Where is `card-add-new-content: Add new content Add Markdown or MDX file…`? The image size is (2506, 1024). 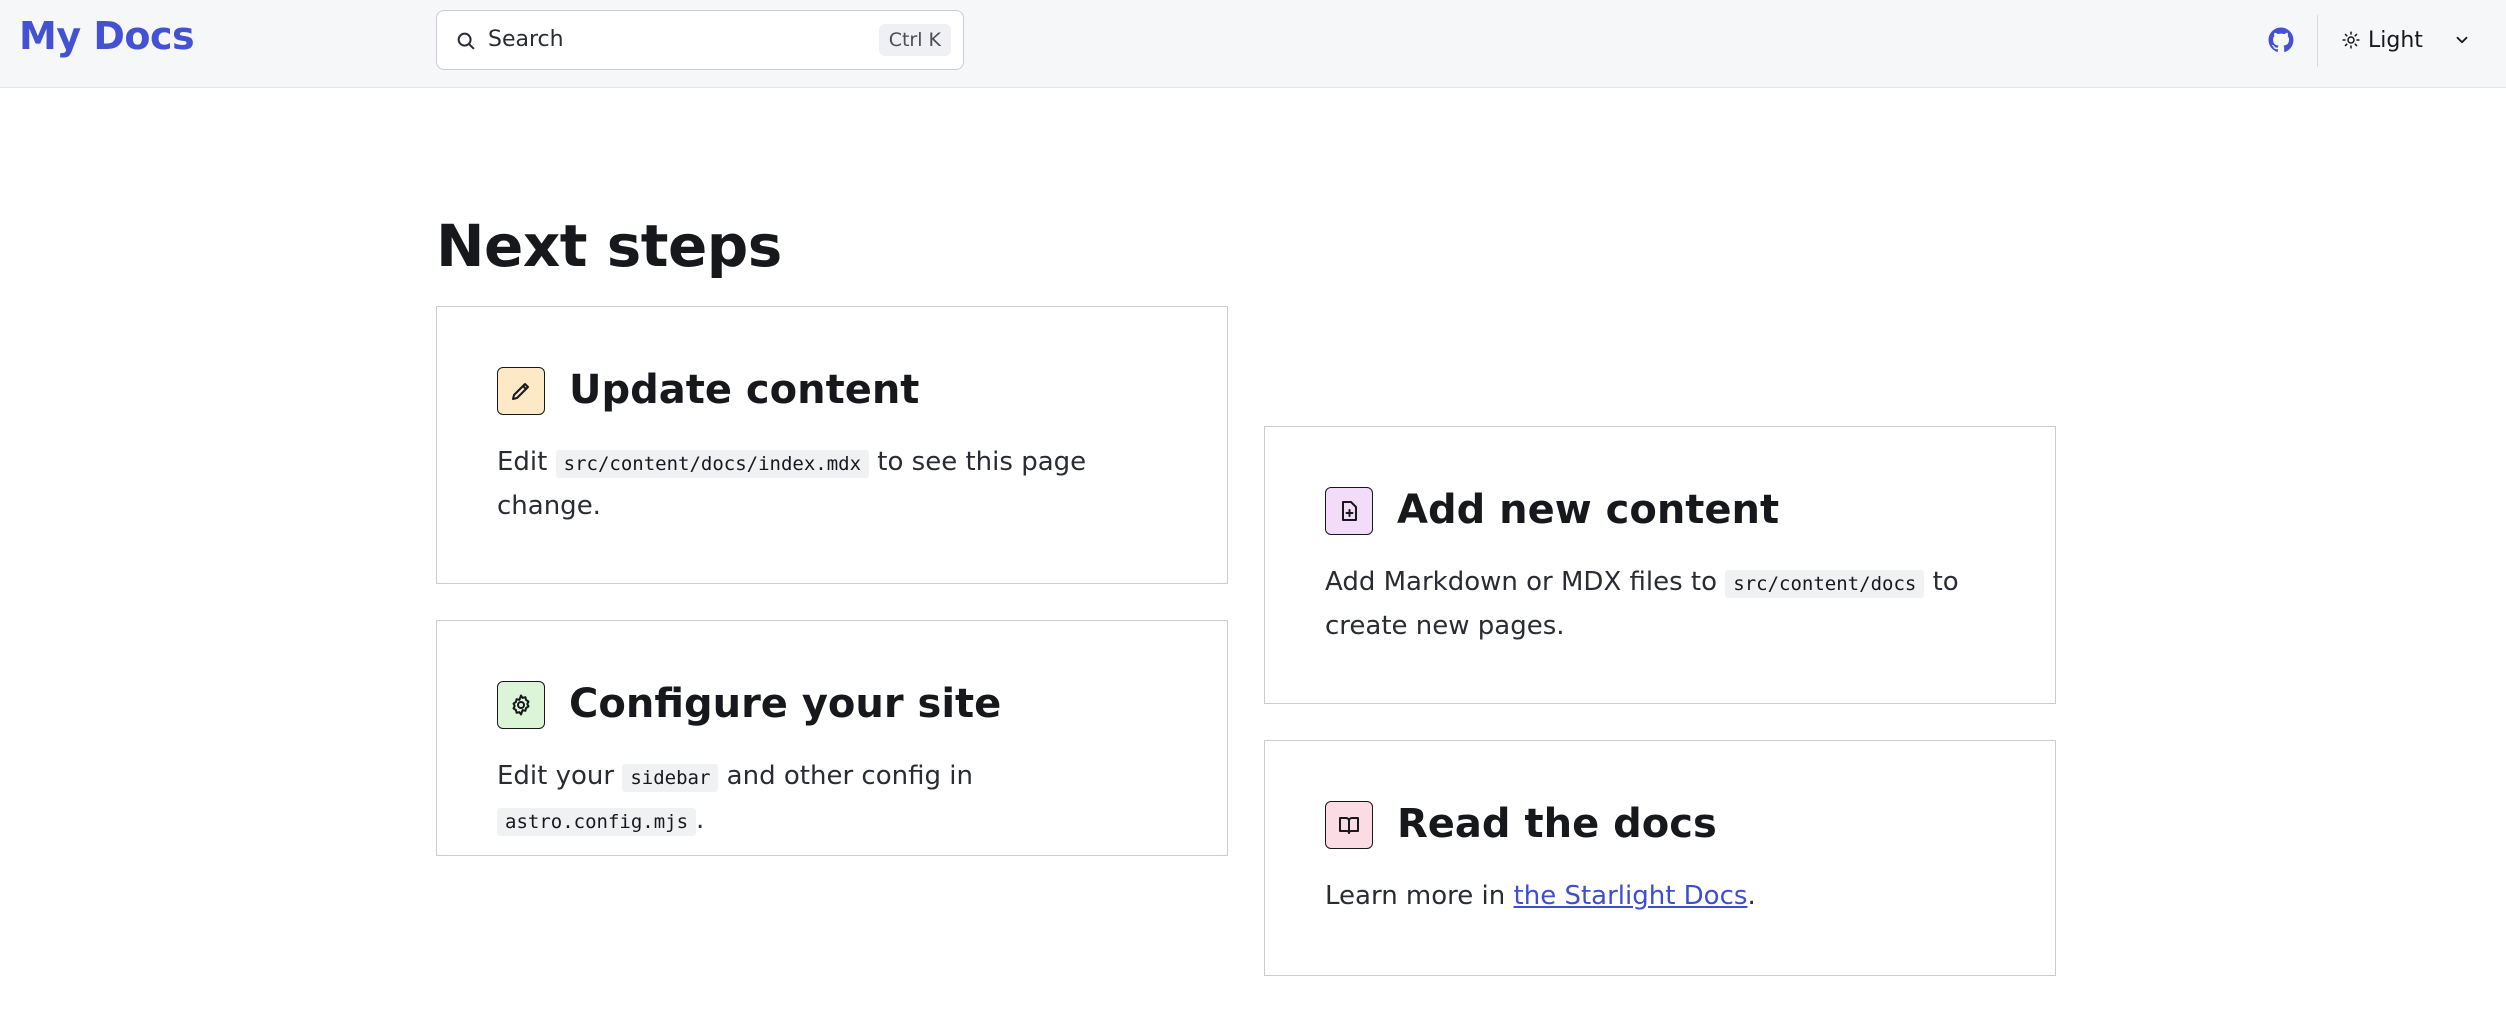 card-add-new-content: Add new content Add Markdown or MDX file… is located at coordinates (1660, 565).